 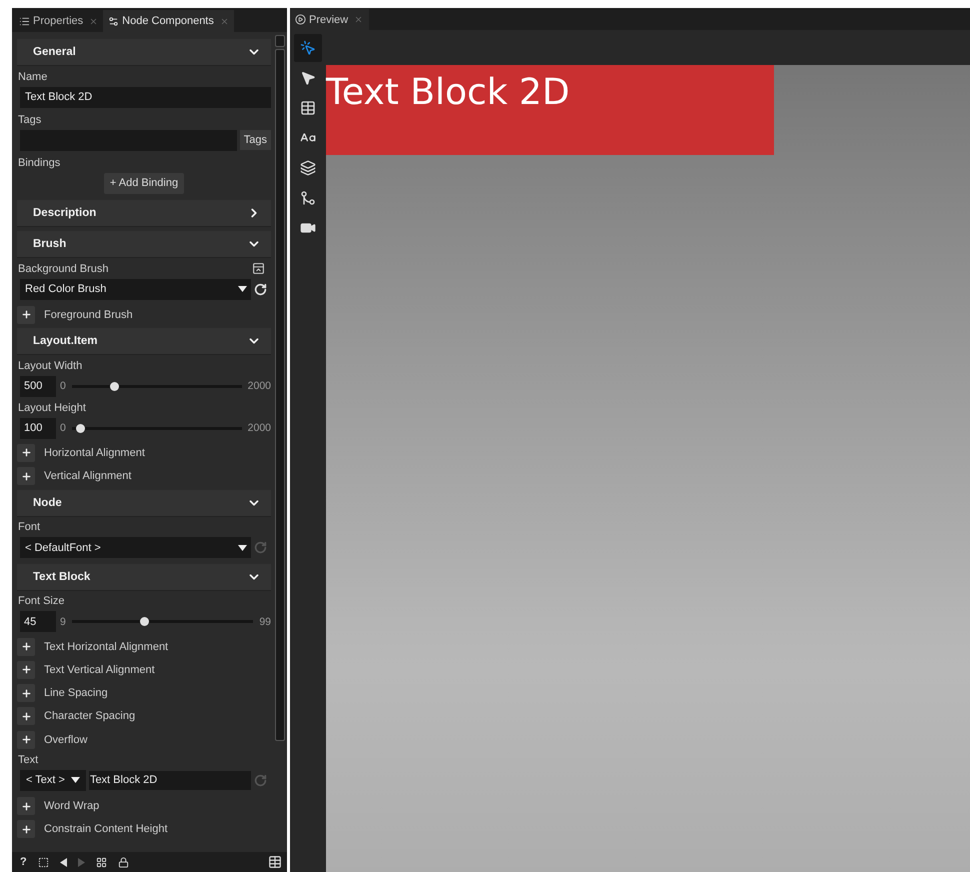 What do you see at coordinates (308, 198) in the screenshot?
I see `connector-icon` at bounding box center [308, 198].